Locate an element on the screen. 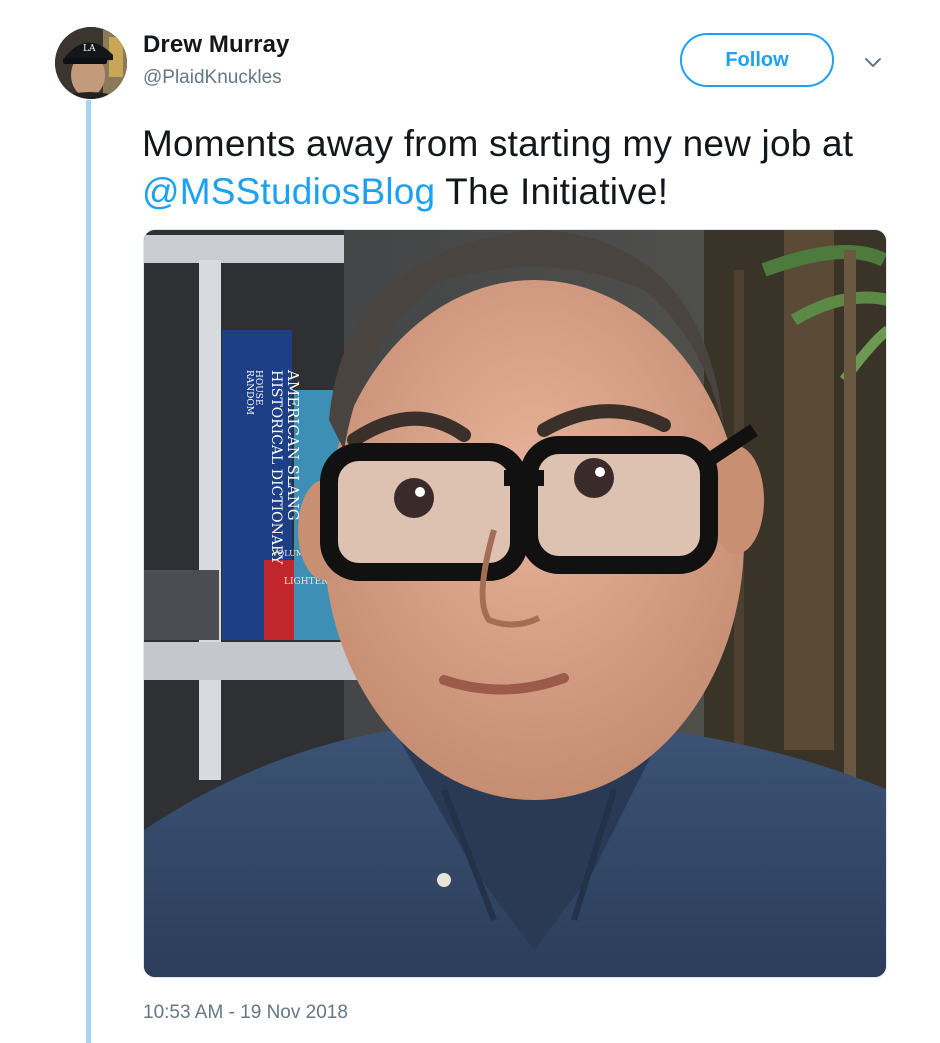 This screenshot has width=940, height=1043. book-publisher-2: HOUSE is located at coordinates (258, 388).